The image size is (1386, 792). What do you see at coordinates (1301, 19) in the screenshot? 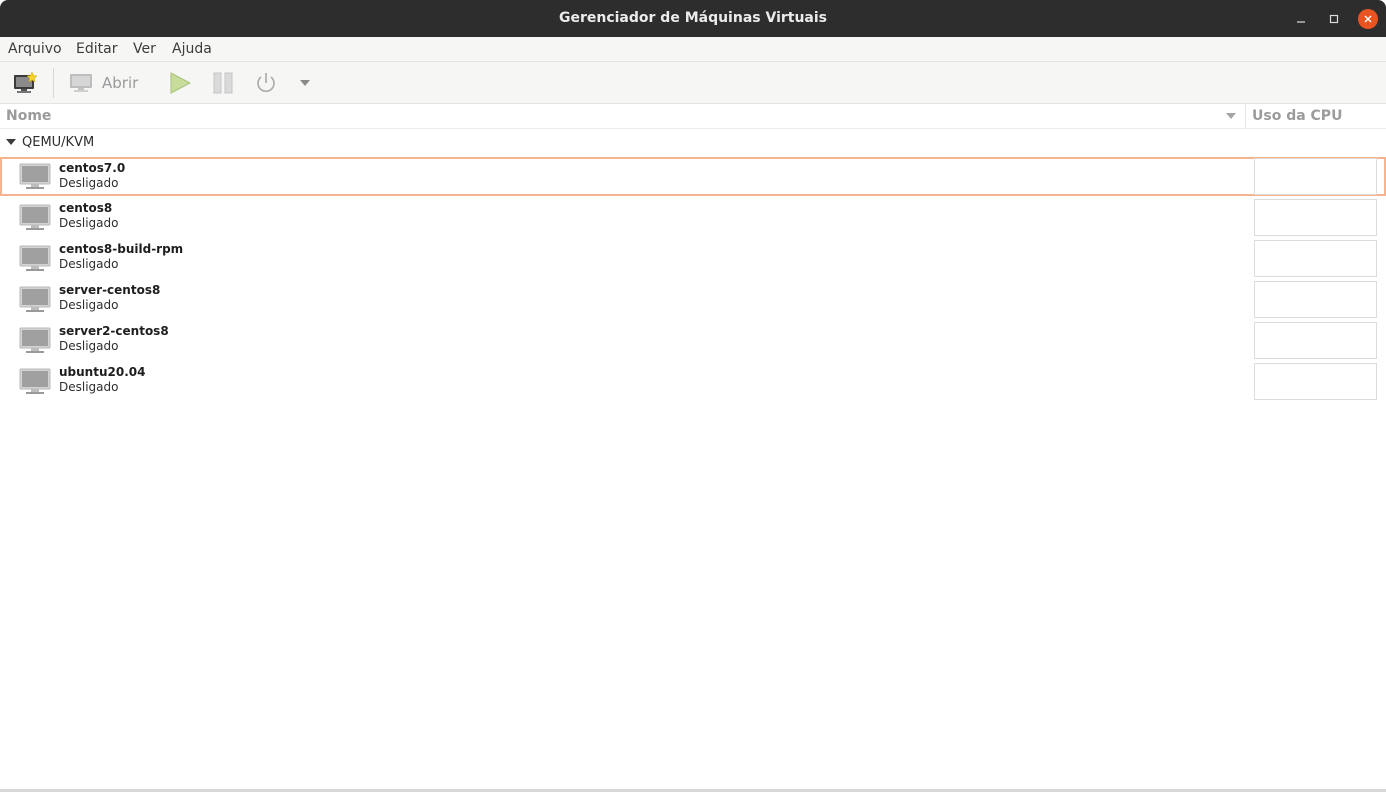
I see `minimize-button` at bounding box center [1301, 19].